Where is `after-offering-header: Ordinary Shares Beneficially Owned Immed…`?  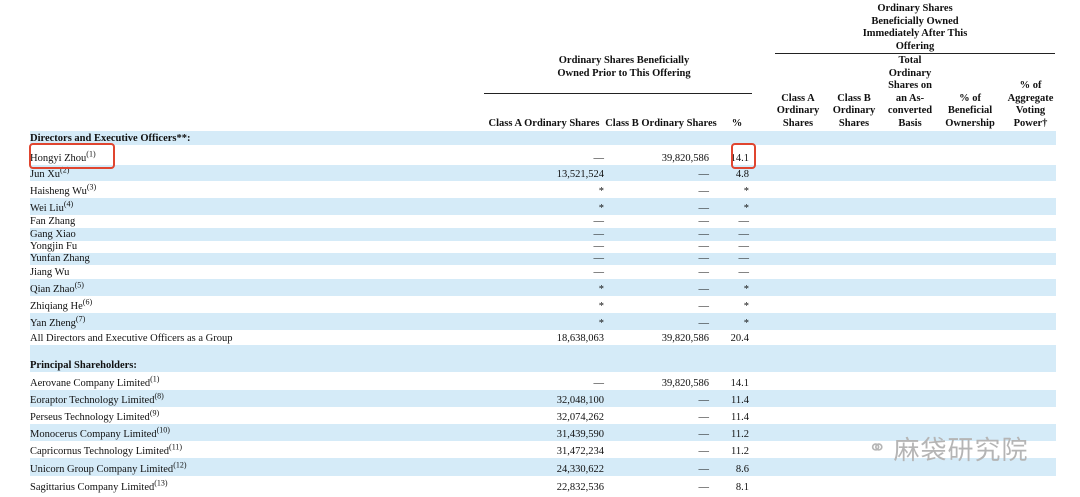 after-offering-header: Ordinary Shares Beneficially Owned Immed… is located at coordinates (915, 27).